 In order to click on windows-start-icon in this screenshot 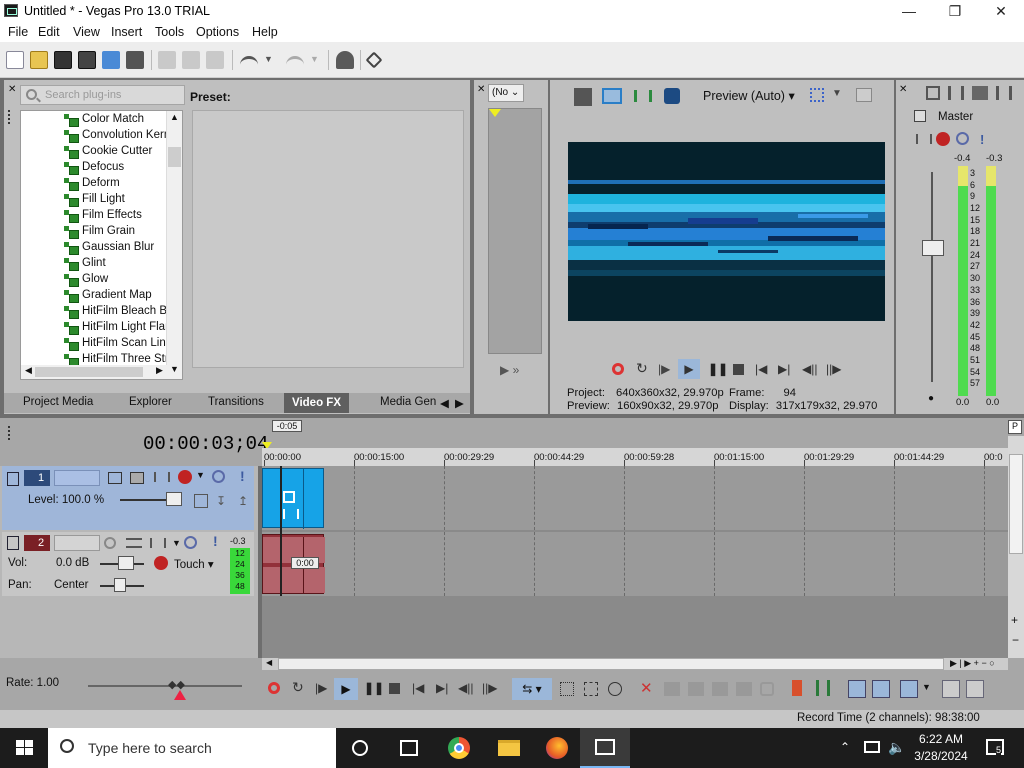, I will do `click(25, 748)`.